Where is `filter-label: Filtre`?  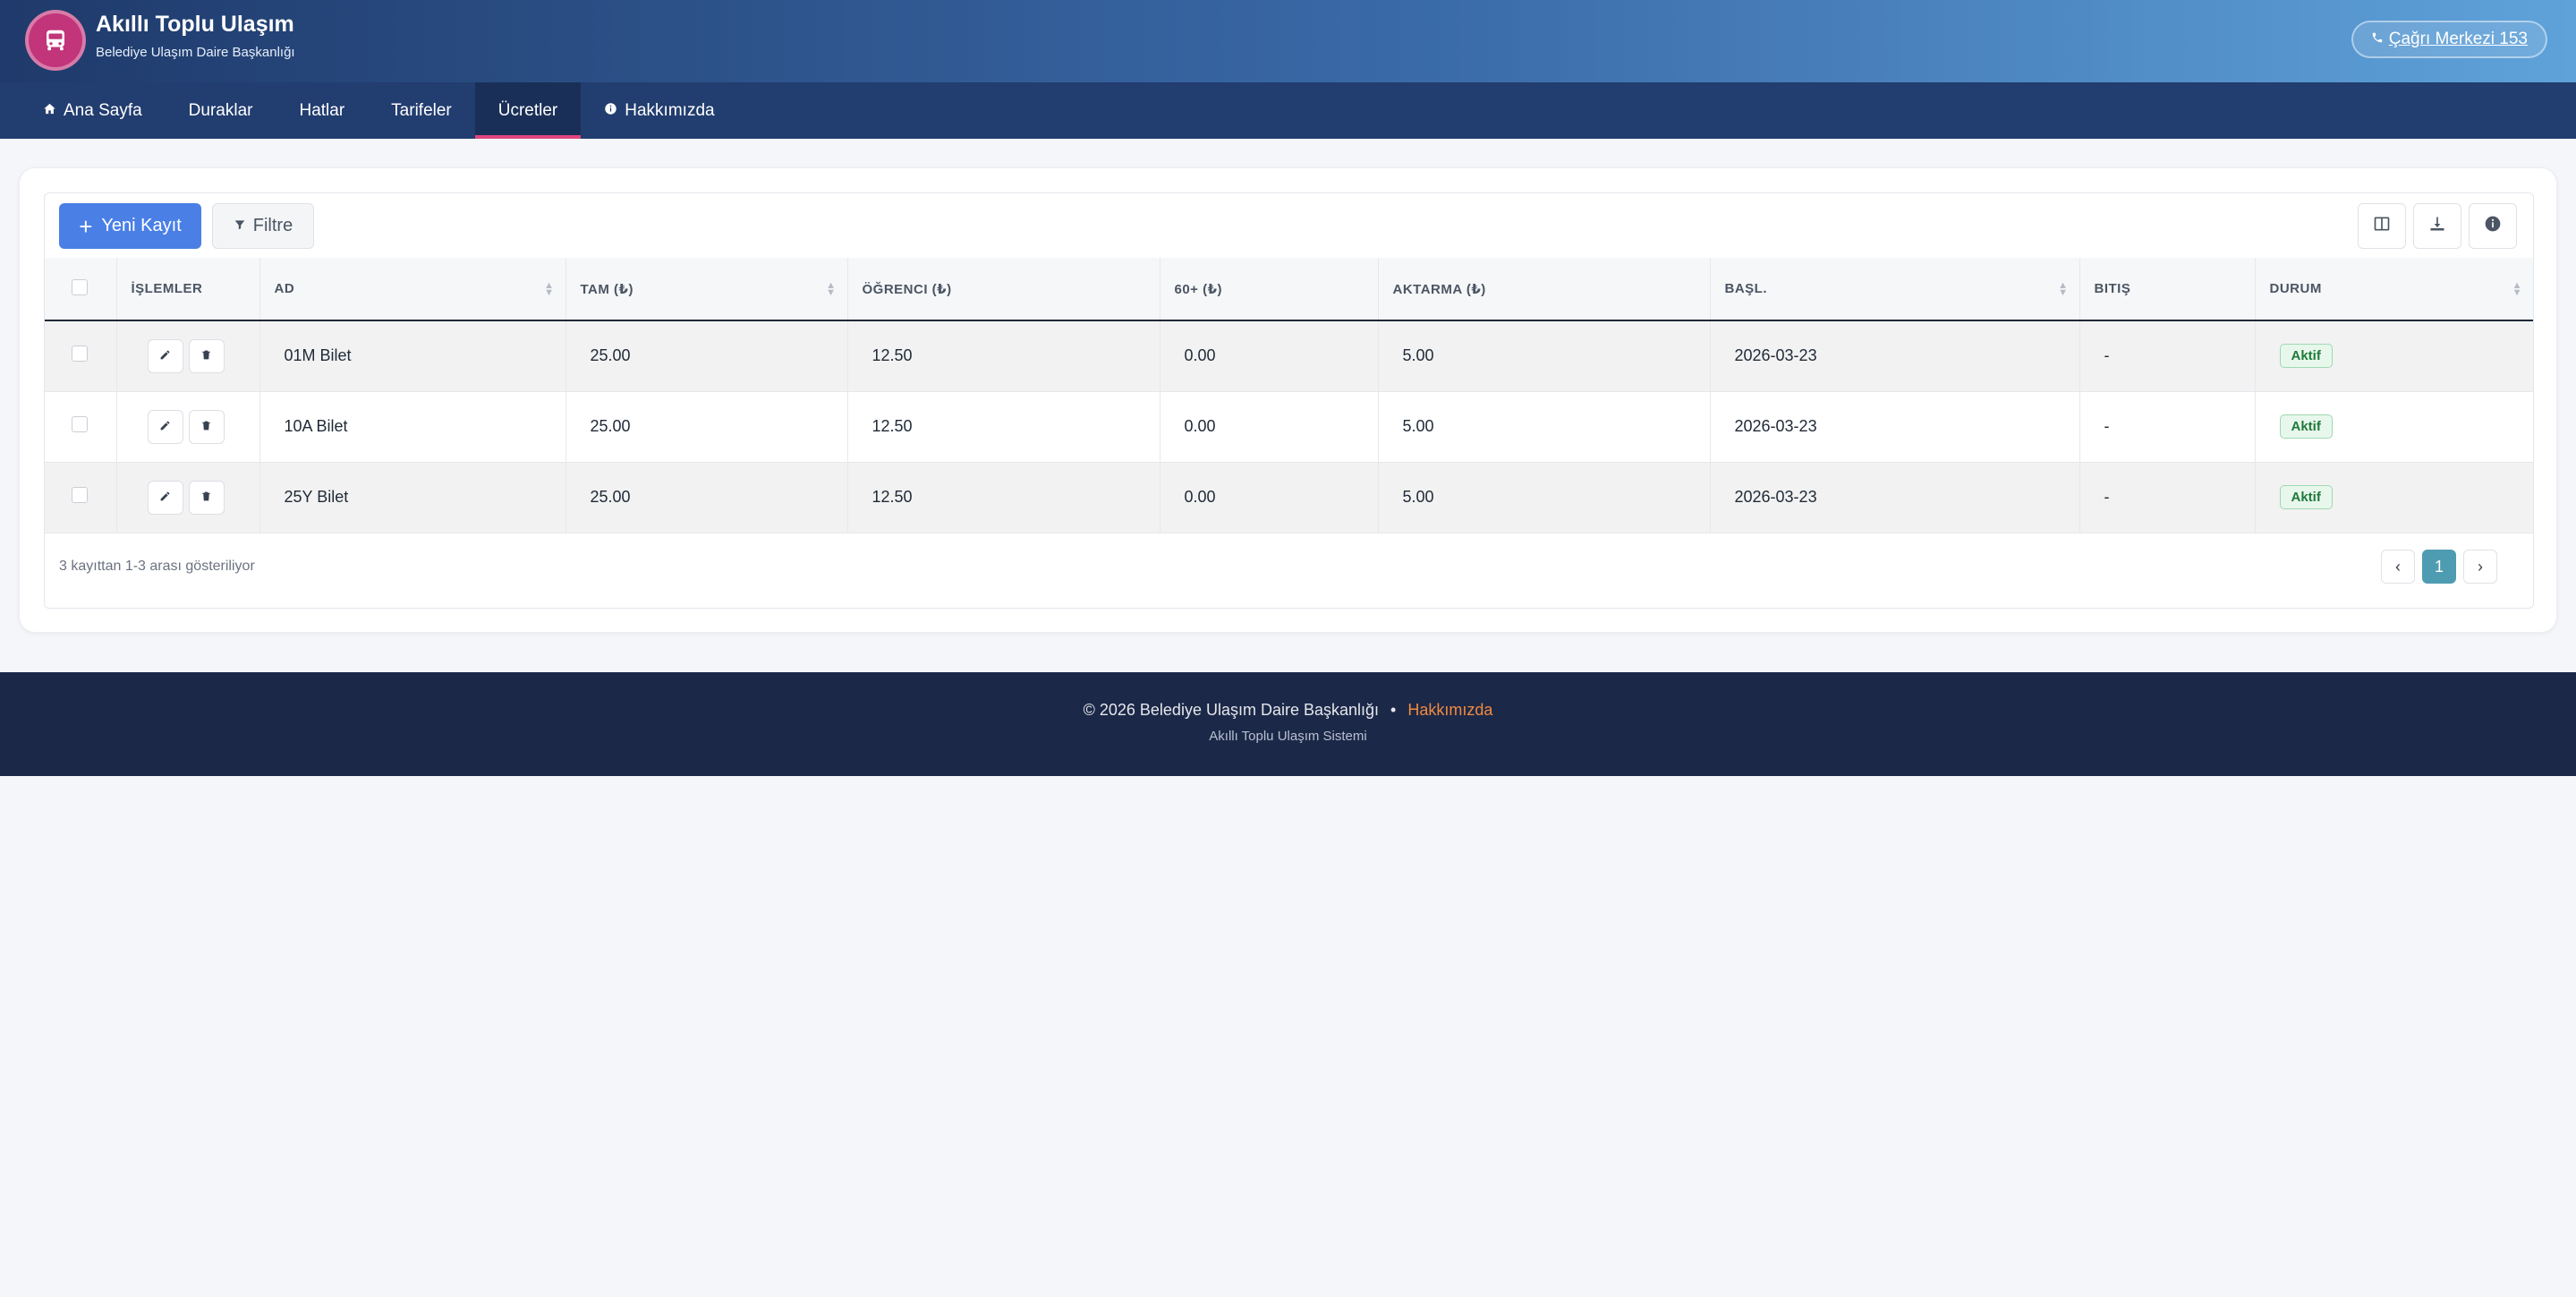
filter-label: Filtre is located at coordinates (272, 225).